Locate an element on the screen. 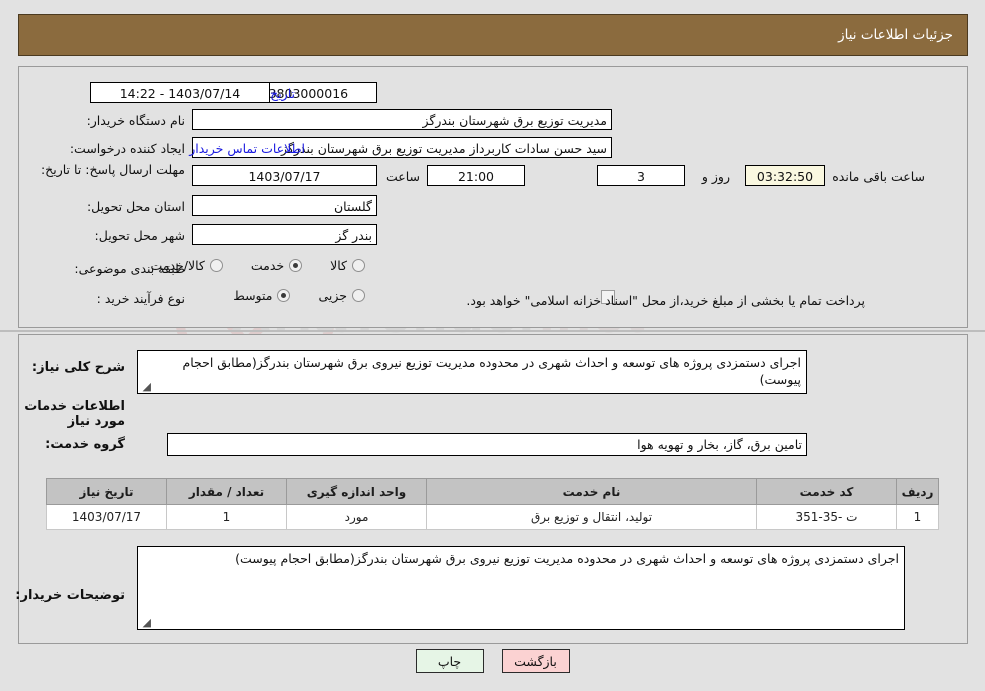 This screenshot has width=985, height=691. print-button: چاپ is located at coordinates (449, 661).